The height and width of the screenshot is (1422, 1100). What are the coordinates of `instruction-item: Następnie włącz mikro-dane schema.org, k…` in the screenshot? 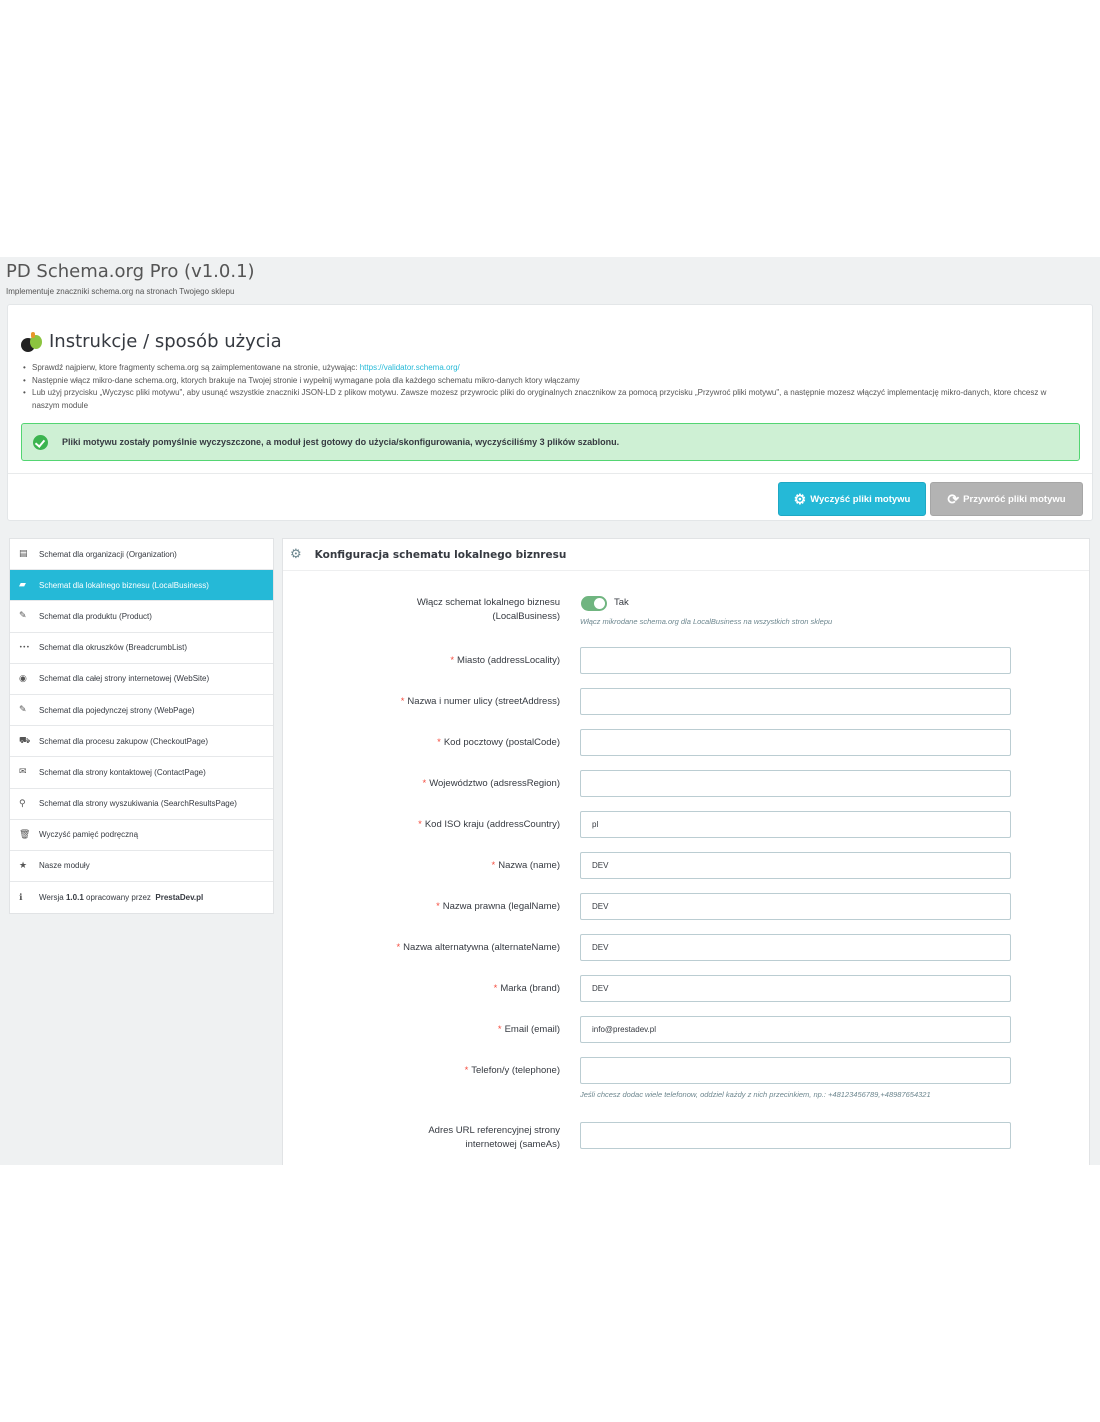 It's located at (543, 381).